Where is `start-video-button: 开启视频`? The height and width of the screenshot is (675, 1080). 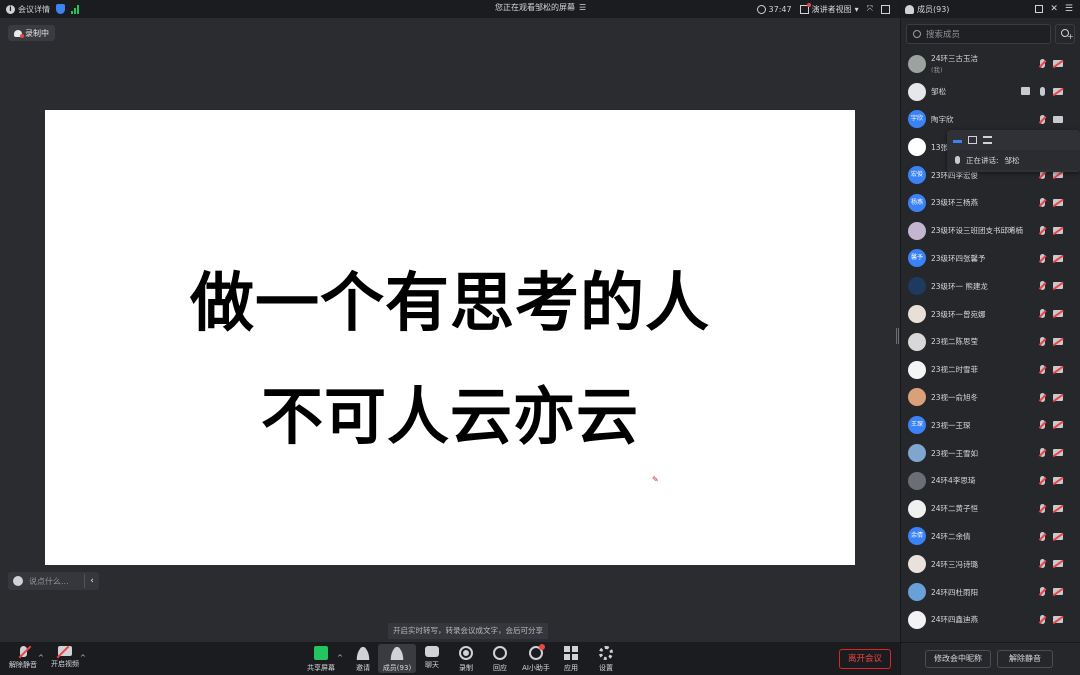
start-video-button: 开启视频 is located at coordinates (65, 656).